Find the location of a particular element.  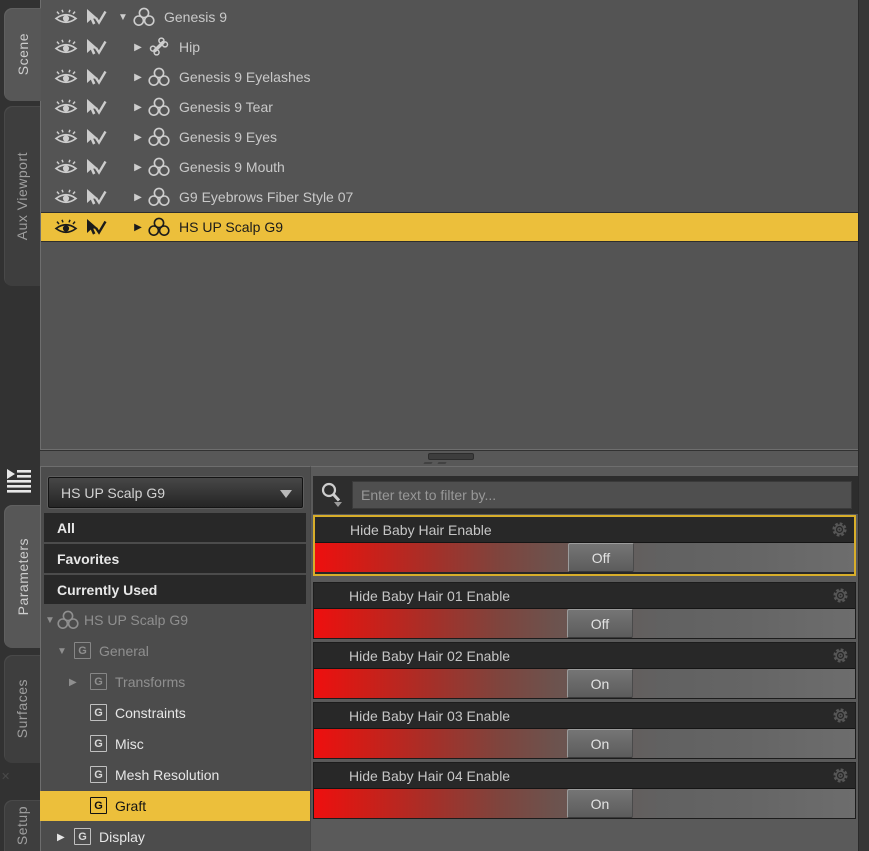

tab-aux-viewport: Aux Viewport is located at coordinates (22, 196).